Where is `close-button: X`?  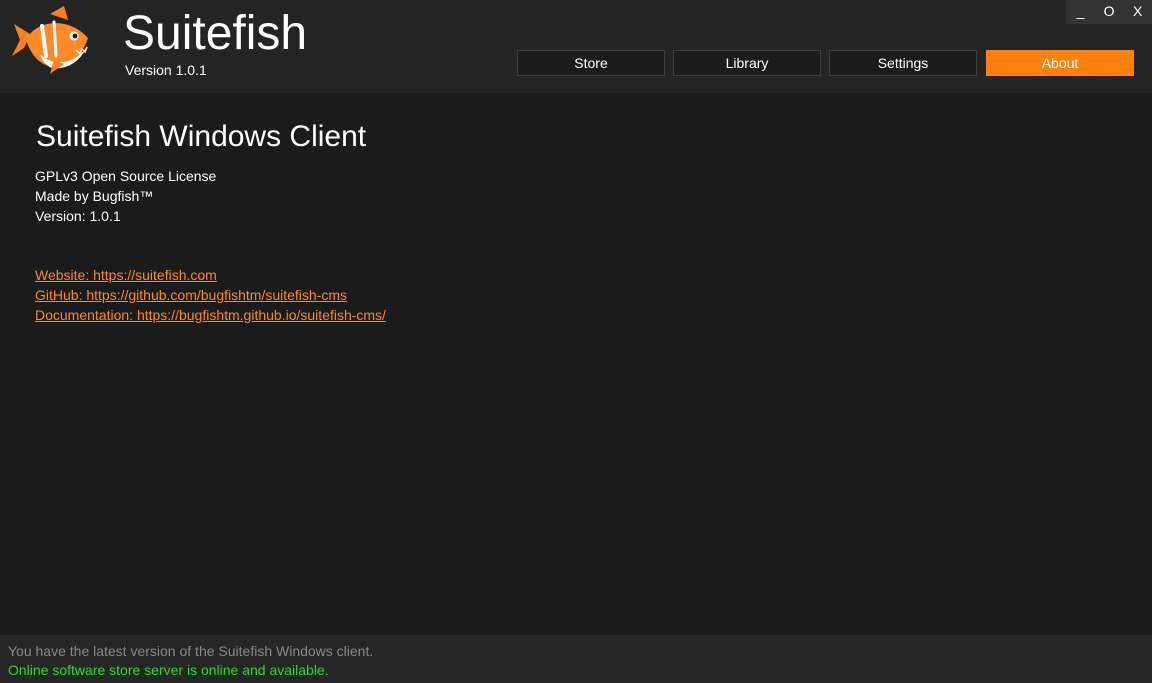
close-button: X is located at coordinates (1137, 12).